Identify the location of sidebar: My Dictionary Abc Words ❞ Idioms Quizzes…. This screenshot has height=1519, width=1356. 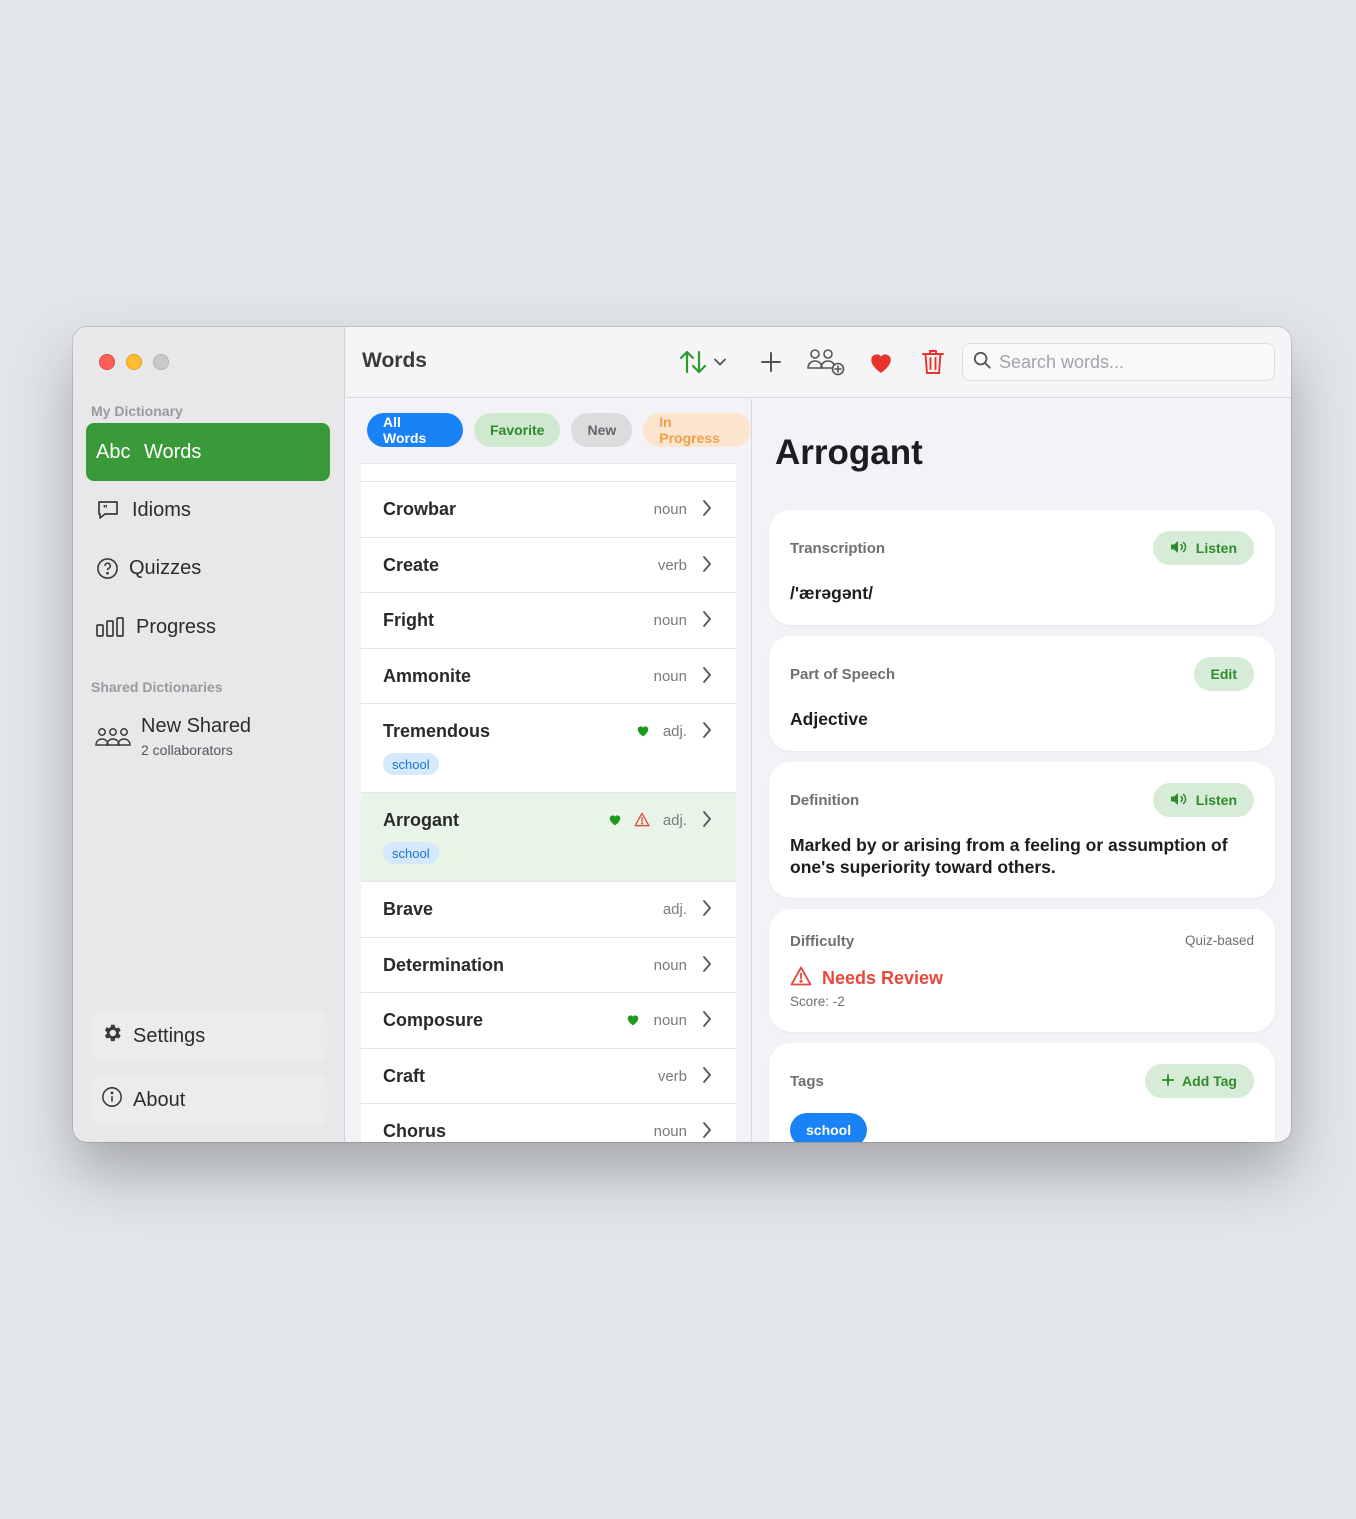
(209, 734).